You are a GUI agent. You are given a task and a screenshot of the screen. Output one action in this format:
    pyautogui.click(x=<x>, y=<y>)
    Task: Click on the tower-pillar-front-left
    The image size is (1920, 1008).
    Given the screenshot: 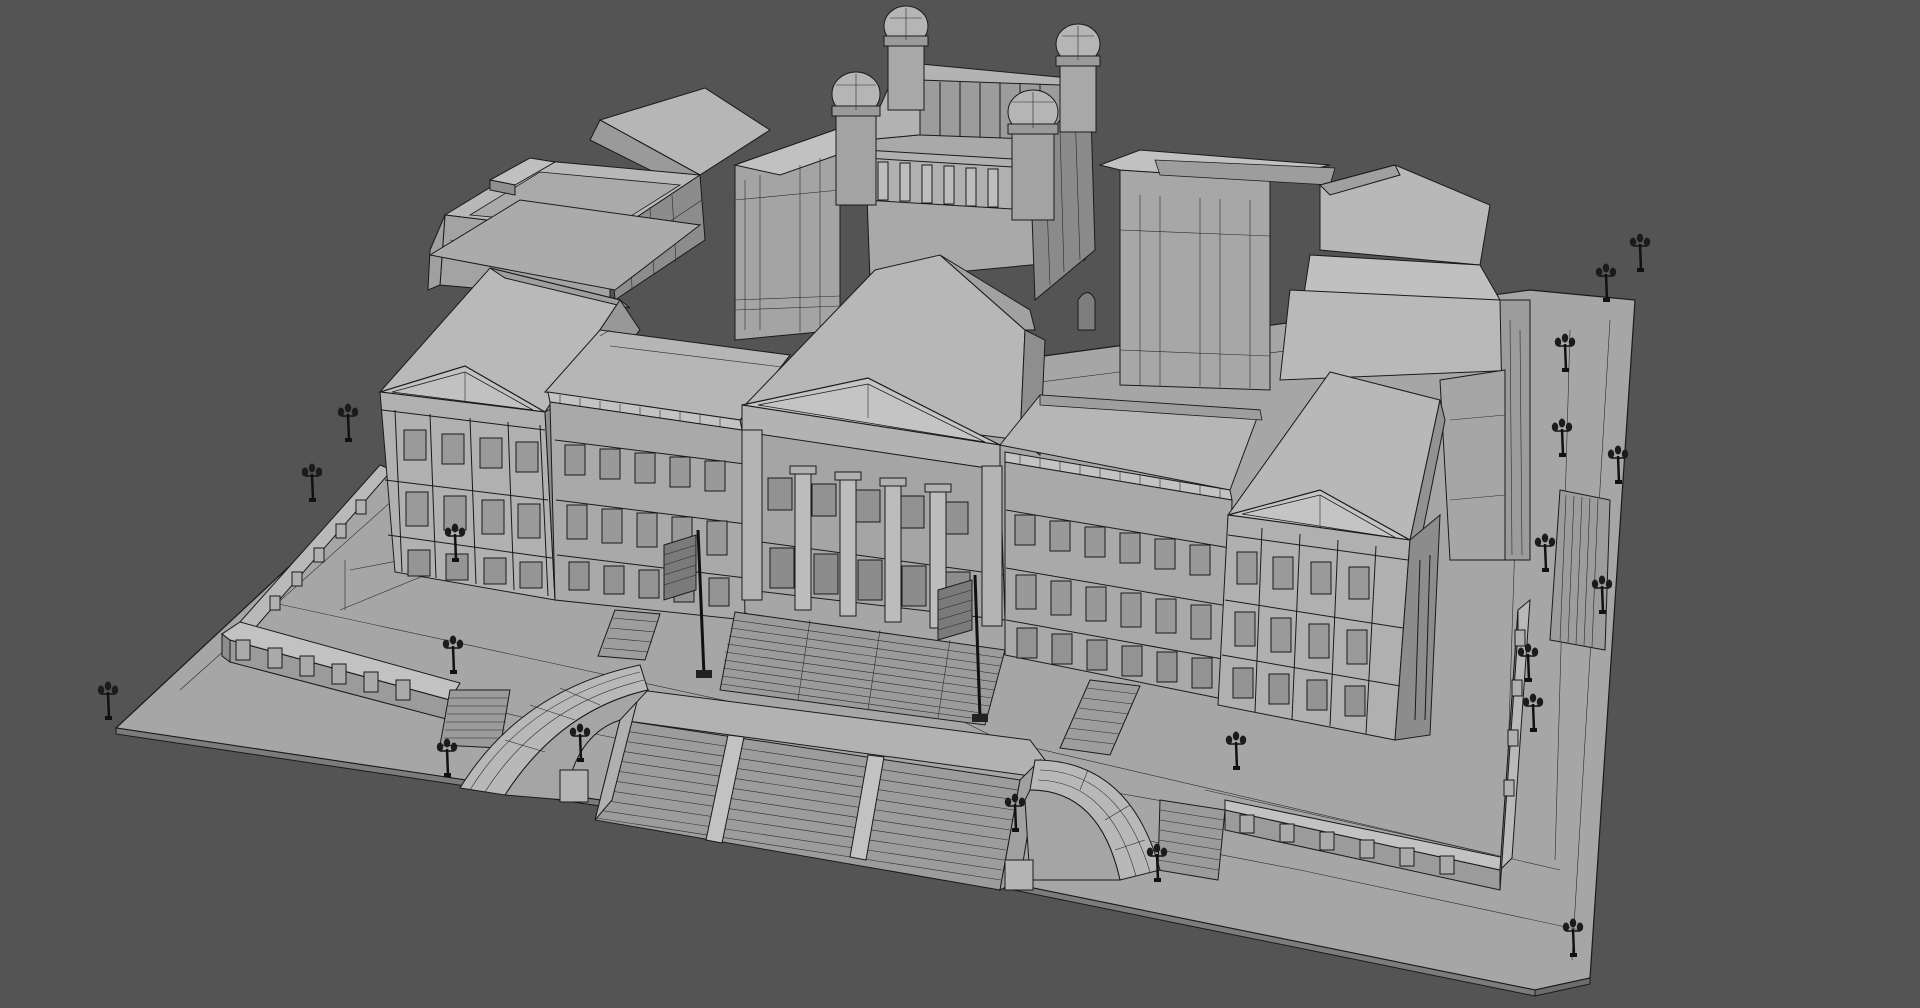 What is the action you would take?
    pyautogui.click(x=856, y=138)
    